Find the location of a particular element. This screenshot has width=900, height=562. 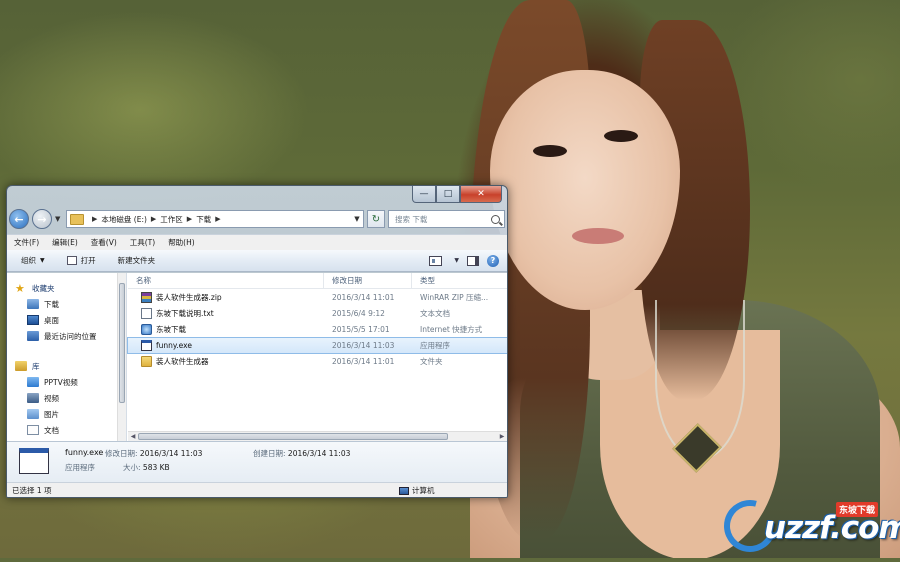

star-icon: ★ is located at coordinates (20, 288).